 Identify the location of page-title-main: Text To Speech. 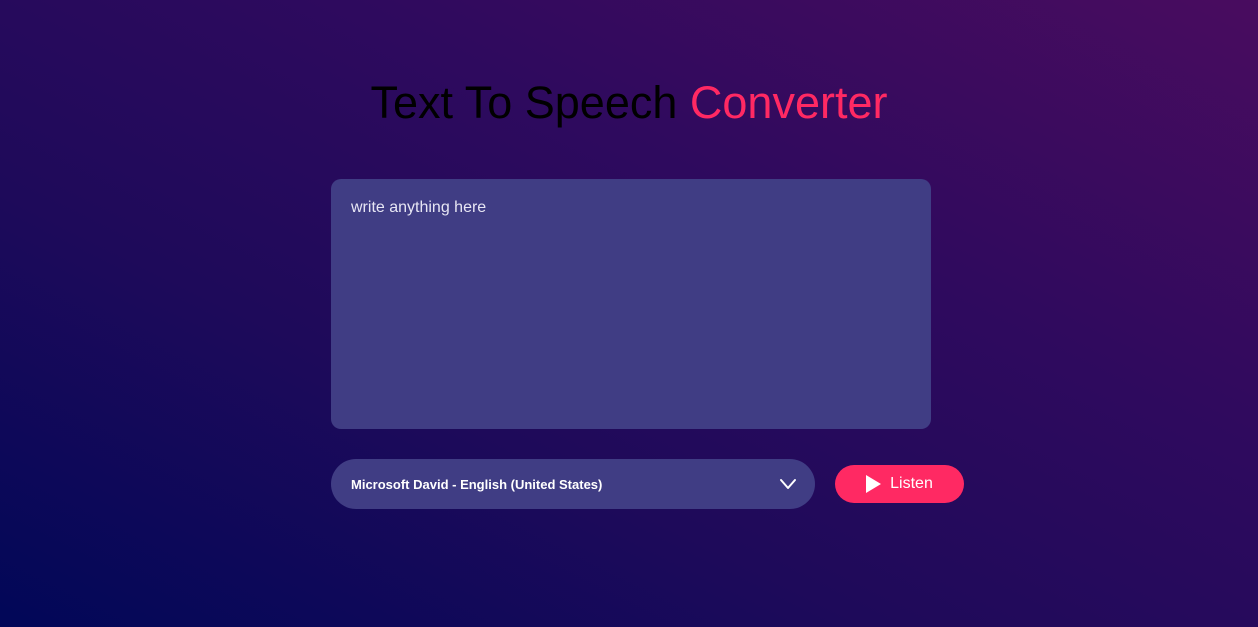
(530, 102).